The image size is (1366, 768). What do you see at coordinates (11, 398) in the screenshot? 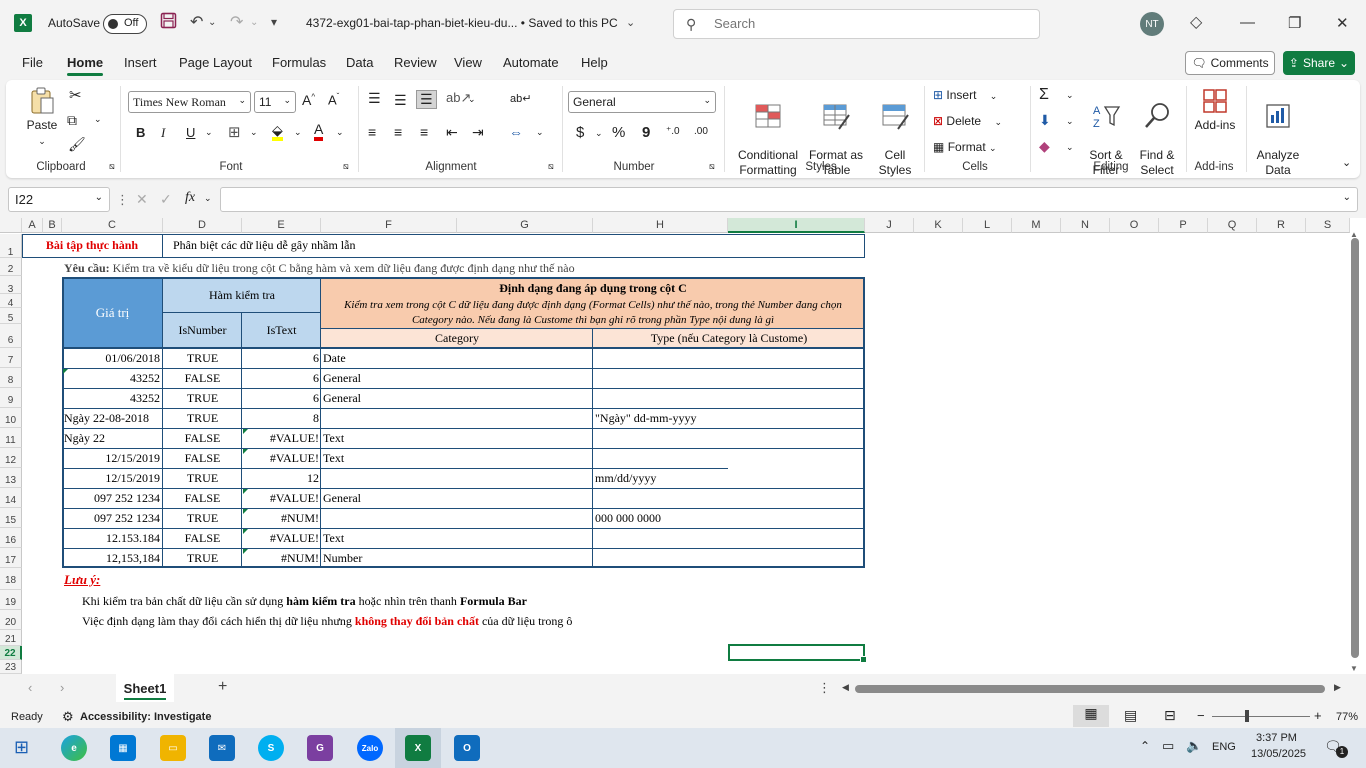
I see `row-header-9: 9` at bounding box center [11, 398].